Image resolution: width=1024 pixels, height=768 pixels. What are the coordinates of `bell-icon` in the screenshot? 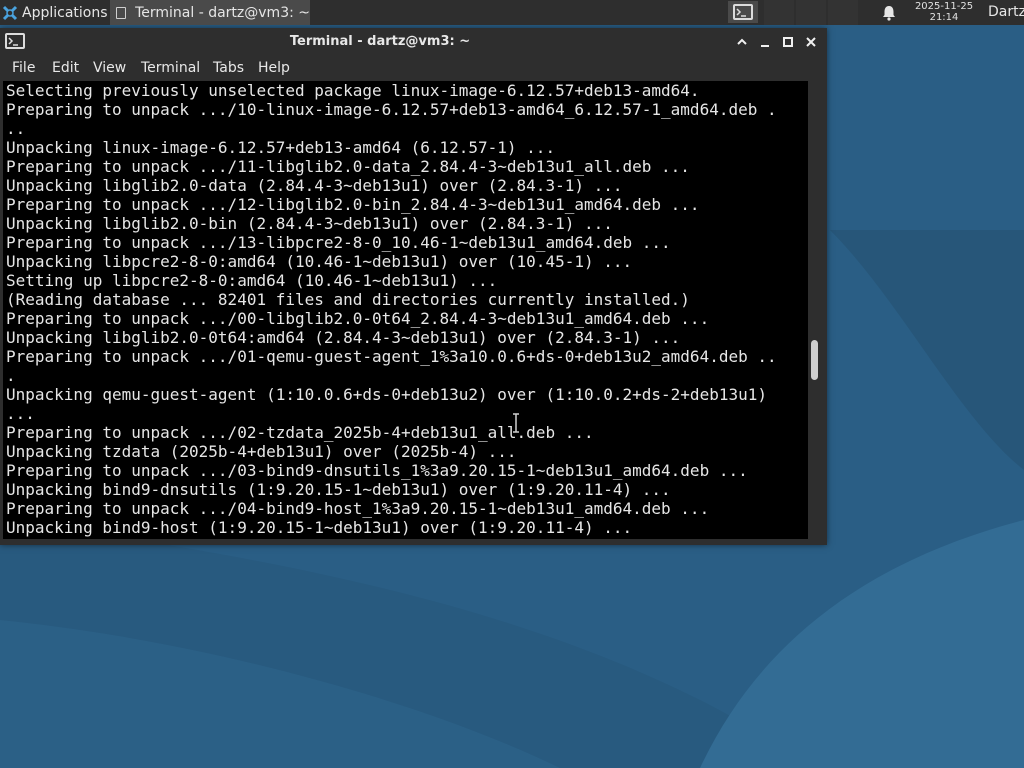 It's located at (889, 13).